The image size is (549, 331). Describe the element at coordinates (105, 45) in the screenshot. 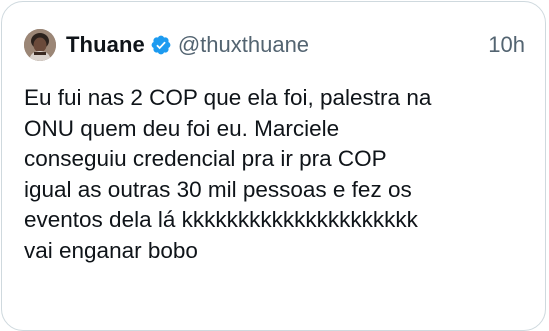

I see `author-display-name: Thuane` at that location.